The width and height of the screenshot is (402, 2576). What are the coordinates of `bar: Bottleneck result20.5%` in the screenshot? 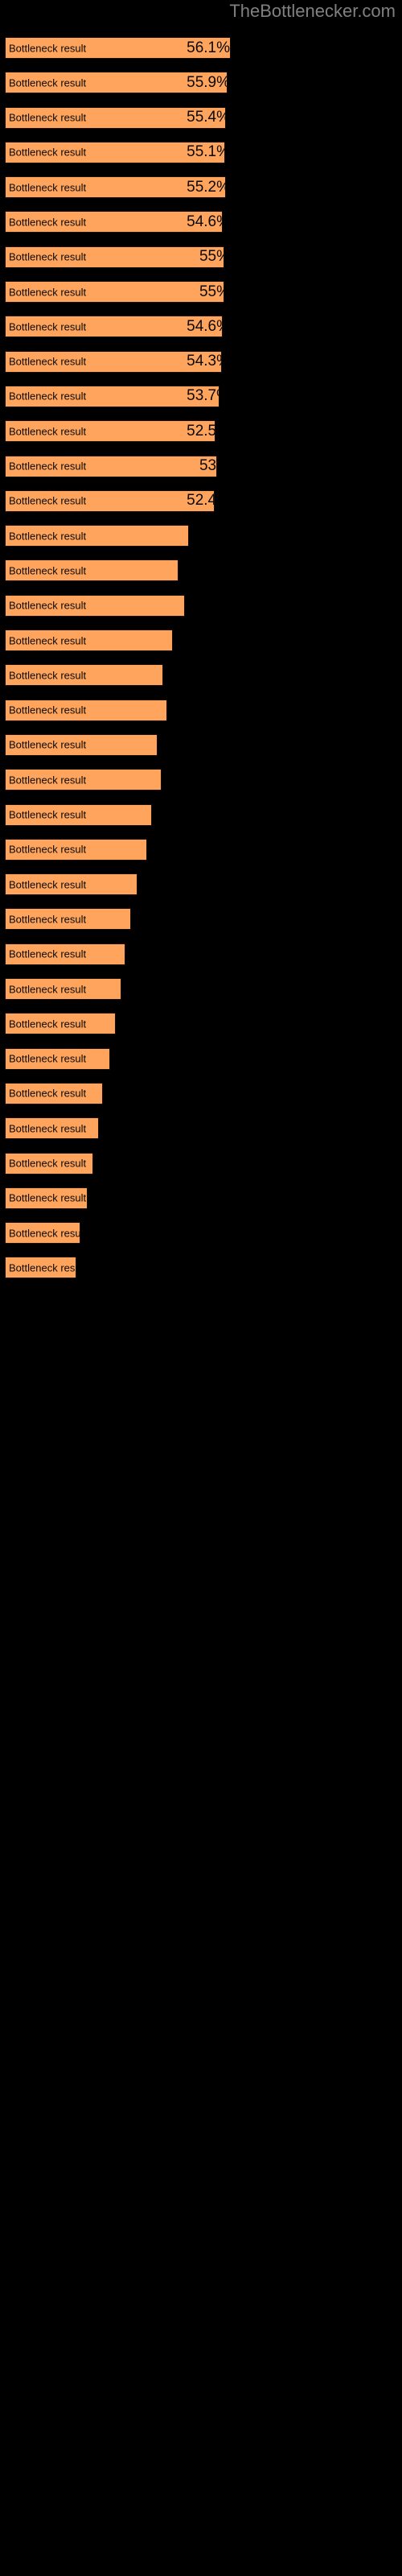 It's located at (49, 1163).